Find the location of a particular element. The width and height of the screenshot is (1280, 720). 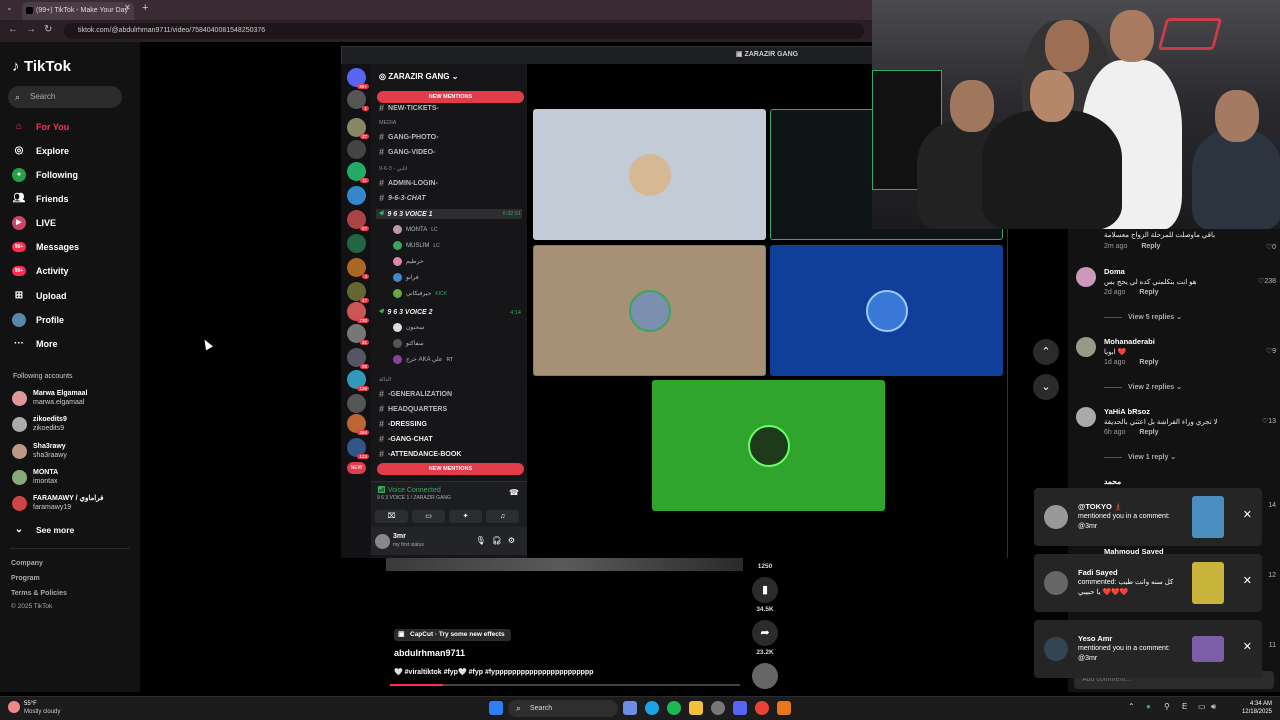

channel-category: MEDIA is located at coordinates (387, 123).